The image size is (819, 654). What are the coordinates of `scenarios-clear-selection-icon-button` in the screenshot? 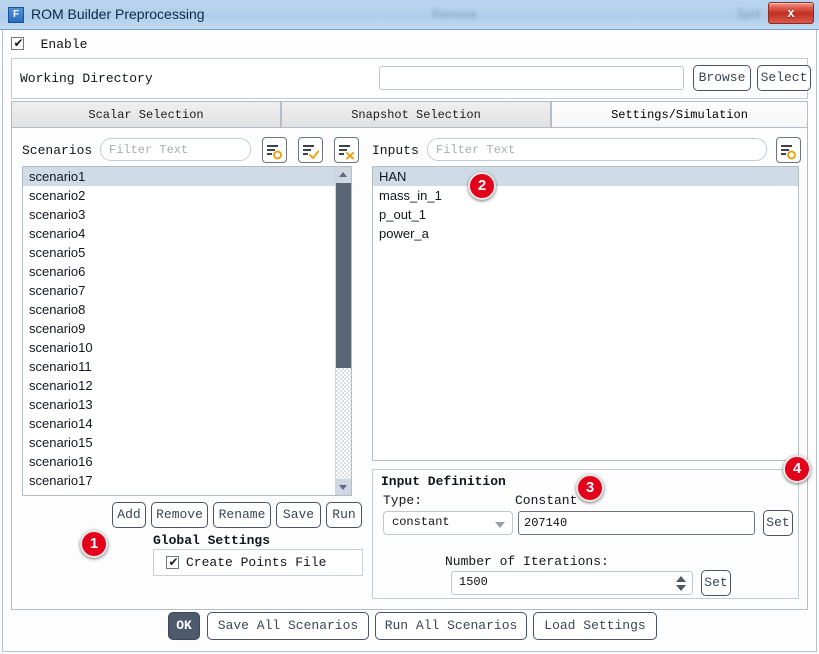 It's located at (346, 150).